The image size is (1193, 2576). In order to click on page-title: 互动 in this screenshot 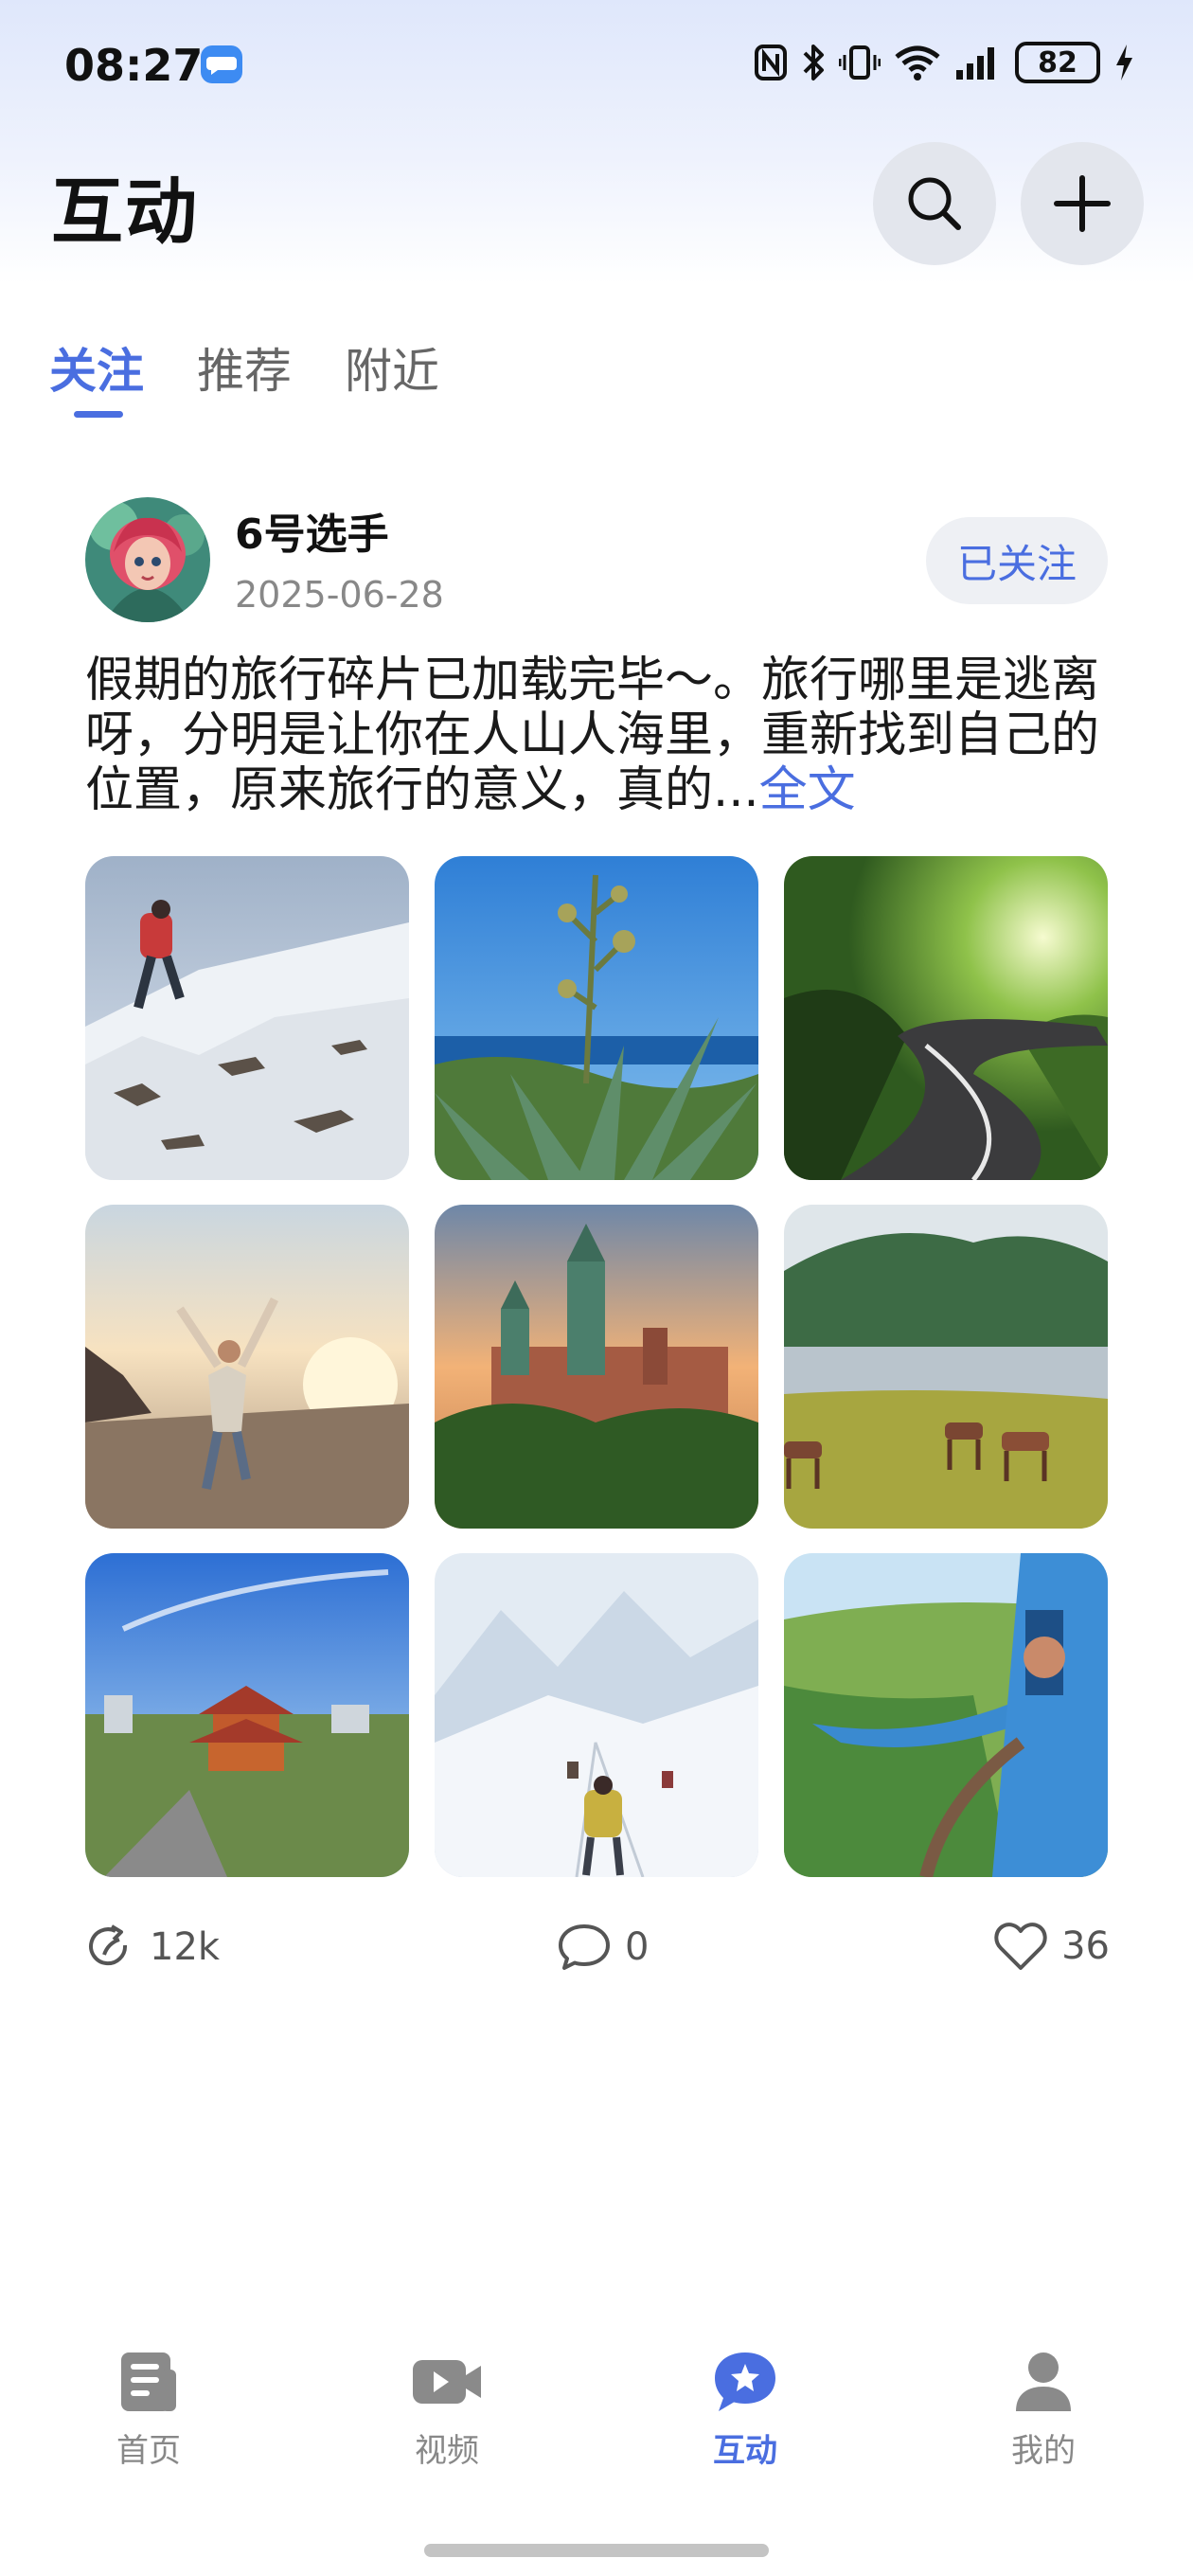, I will do `click(125, 212)`.